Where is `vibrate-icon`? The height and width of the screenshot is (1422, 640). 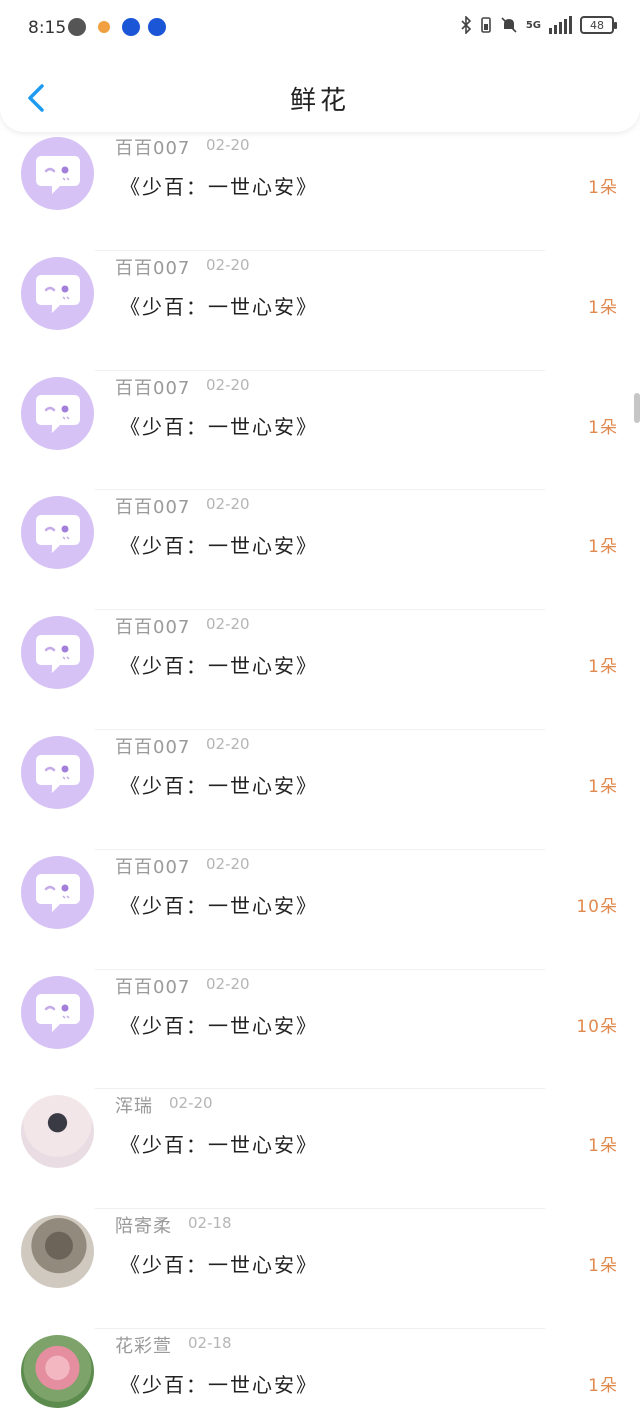 vibrate-icon is located at coordinates (486, 25).